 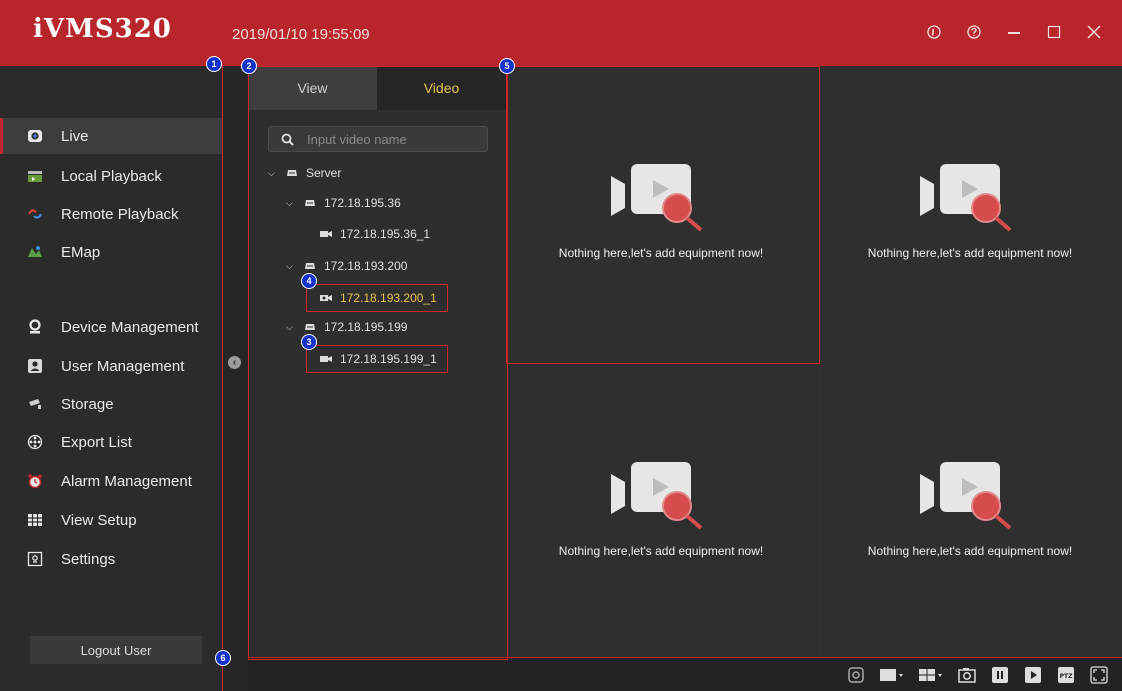 What do you see at coordinates (934, 32) in the screenshot?
I see `info-icon` at bounding box center [934, 32].